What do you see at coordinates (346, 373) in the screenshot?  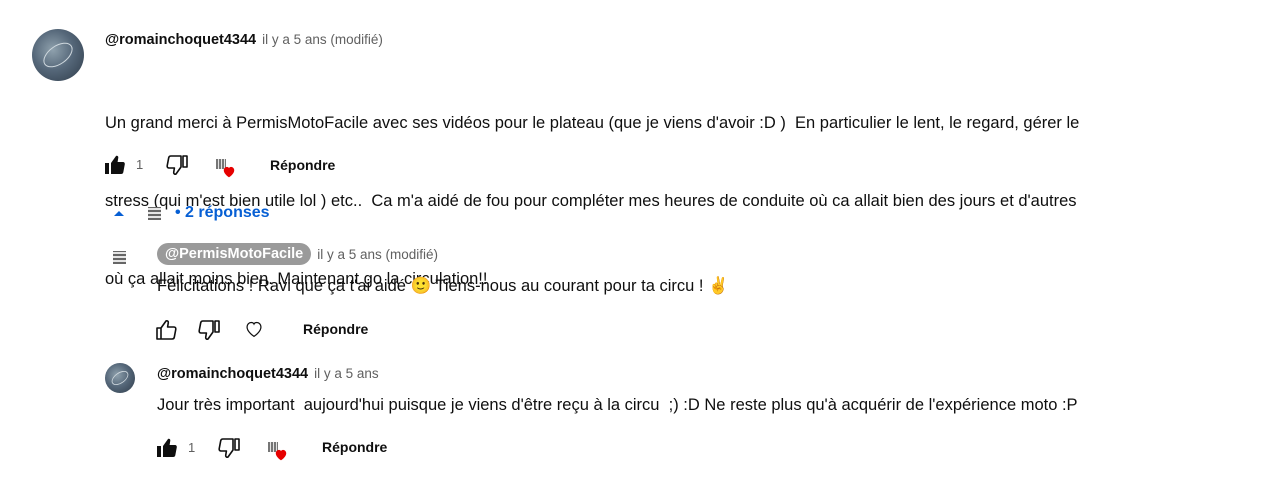 I see `reply-timestamp: il y a 5 ans` at bounding box center [346, 373].